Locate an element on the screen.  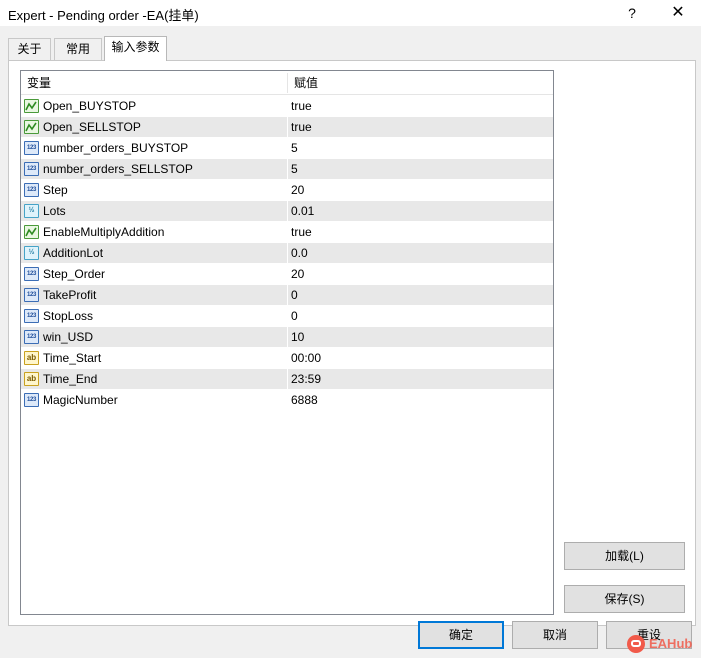
parameter-row: 123 win_USD 10 is located at coordinates (287, 337).